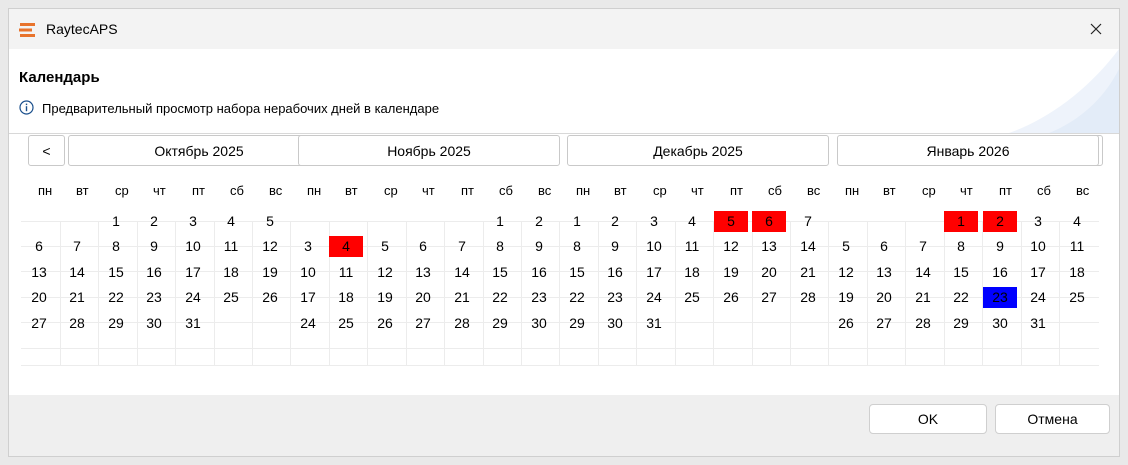 The height and width of the screenshot is (465, 1128). Describe the element at coordinates (46, 150) in the screenshot. I see `prev-month-button: <` at that location.